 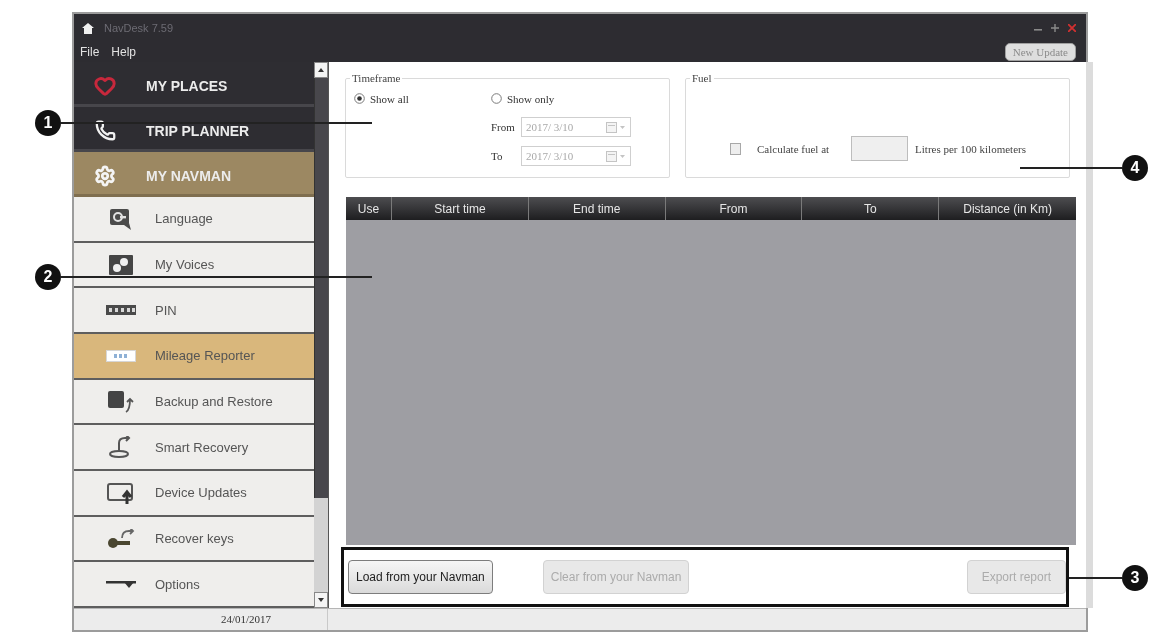 What do you see at coordinates (194, 494) in the screenshot?
I see `sidebar-item: Device Updates` at bounding box center [194, 494].